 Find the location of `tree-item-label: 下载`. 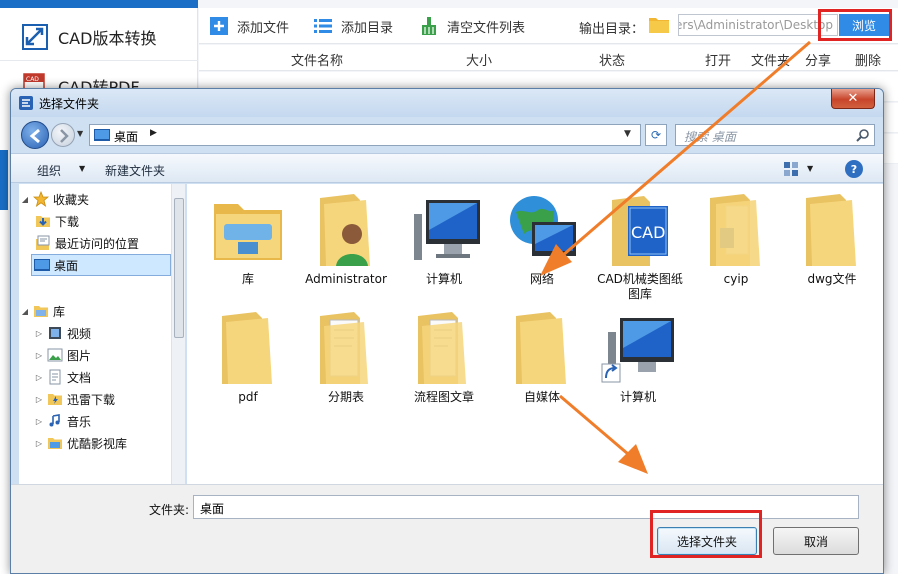

tree-item-label: 下载 is located at coordinates (67, 221).